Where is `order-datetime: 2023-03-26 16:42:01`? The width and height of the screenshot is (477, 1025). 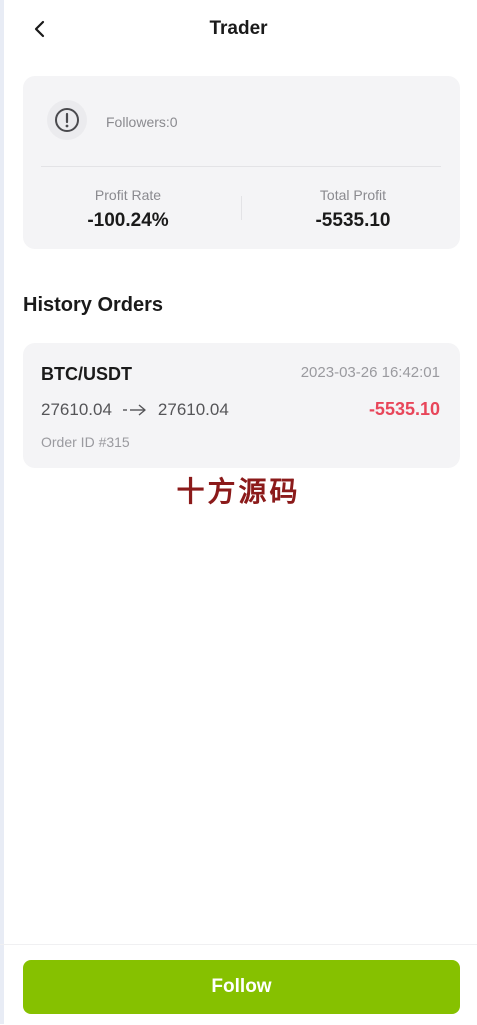
order-datetime: 2023-03-26 16:42:01 is located at coordinates (370, 372).